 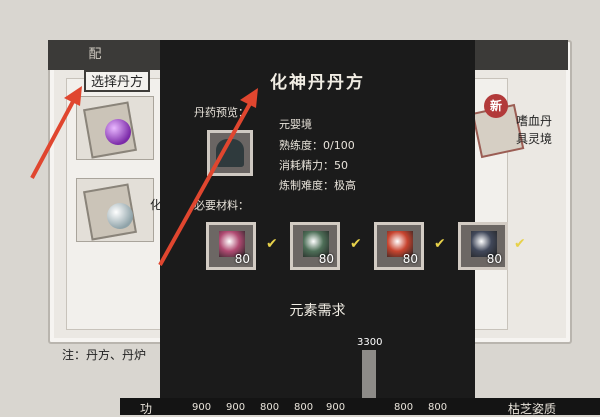 What do you see at coordinates (56, 132) in the screenshot?
I see `arrow-to-select-button` at bounding box center [56, 132].